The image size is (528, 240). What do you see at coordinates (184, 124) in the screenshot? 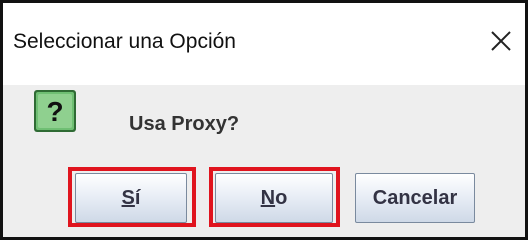
I see `dialog-message: Usa Proxy?` at bounding box center [184, 124].